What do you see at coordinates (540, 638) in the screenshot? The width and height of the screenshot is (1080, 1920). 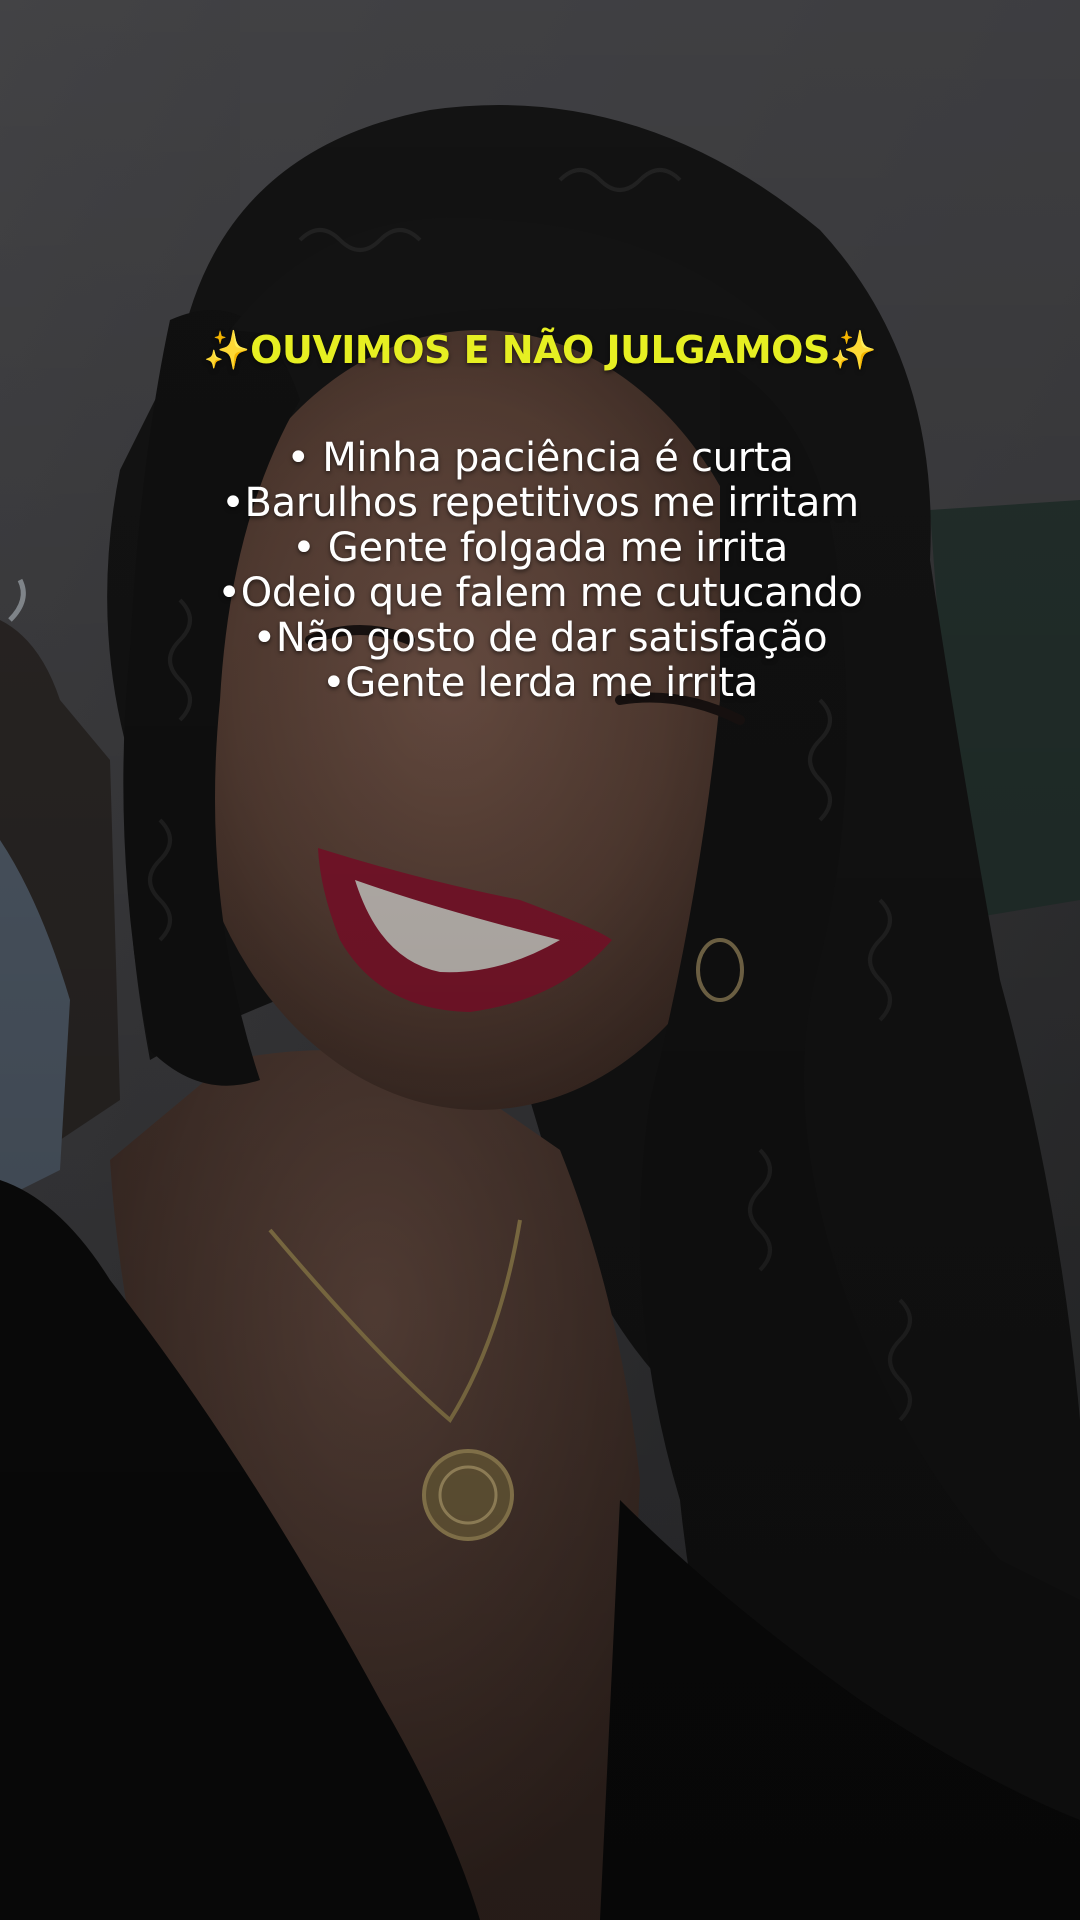 I see `caption-line: •Não gosto de dar satisfação` at bounding box center [540, 638].